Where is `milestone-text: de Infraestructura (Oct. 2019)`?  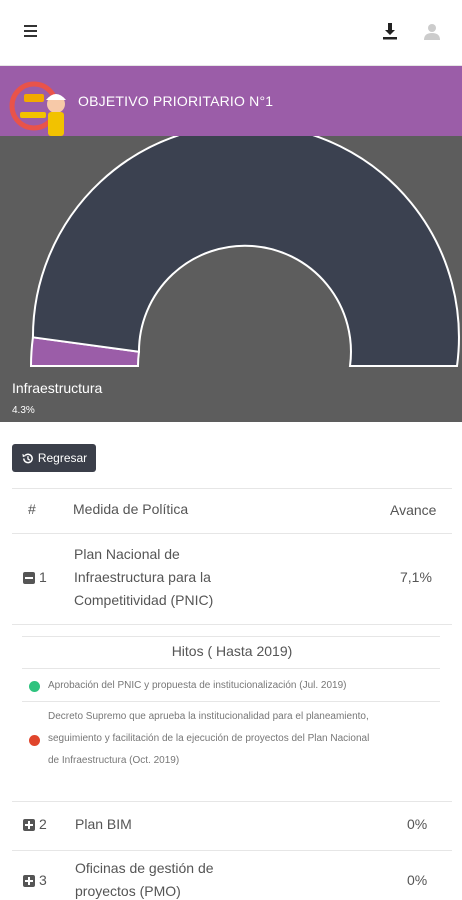 milestone-text: de Infraestructura (Oct. 2019) is located at coordinates (114, 760).